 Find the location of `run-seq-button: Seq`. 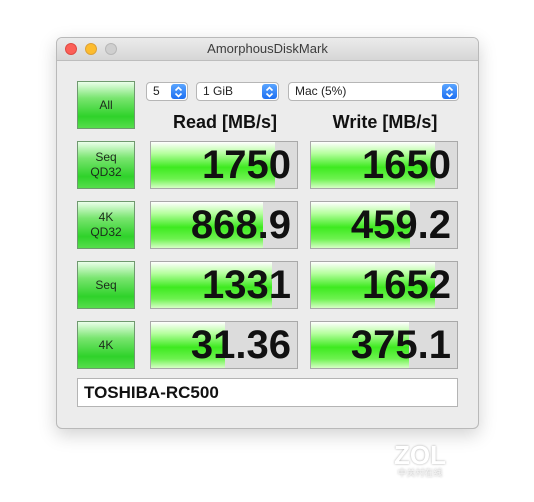

run-seq-button: Seq is located at coordinates (106, 285).